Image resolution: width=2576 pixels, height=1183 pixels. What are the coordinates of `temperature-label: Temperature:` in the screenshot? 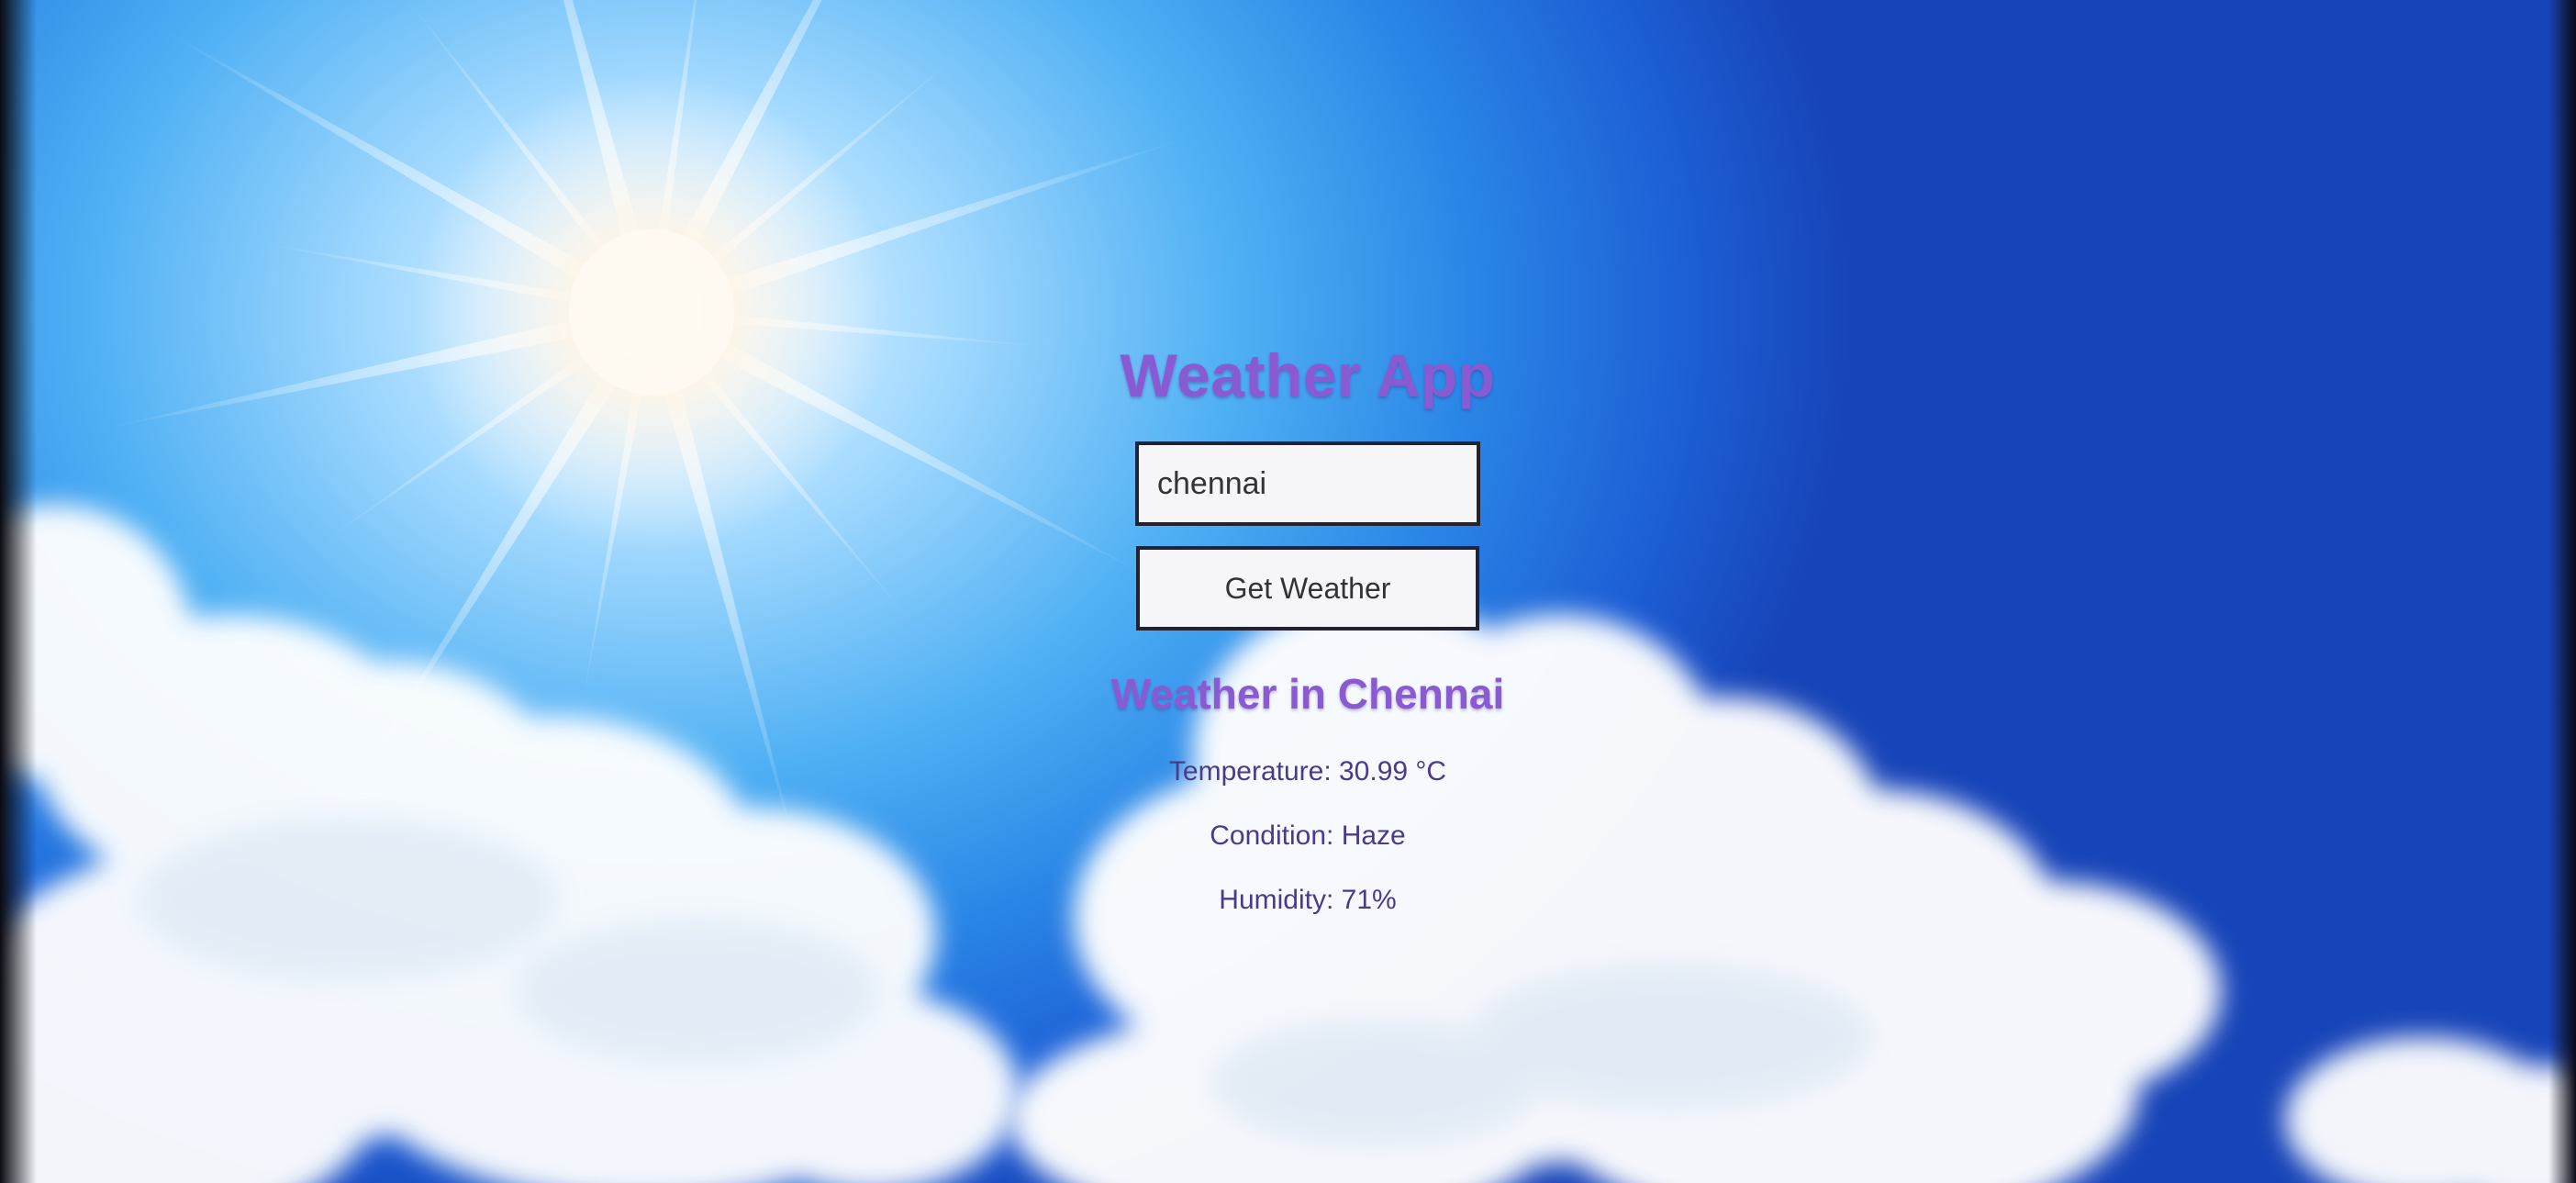 It's located at (1250, 771).